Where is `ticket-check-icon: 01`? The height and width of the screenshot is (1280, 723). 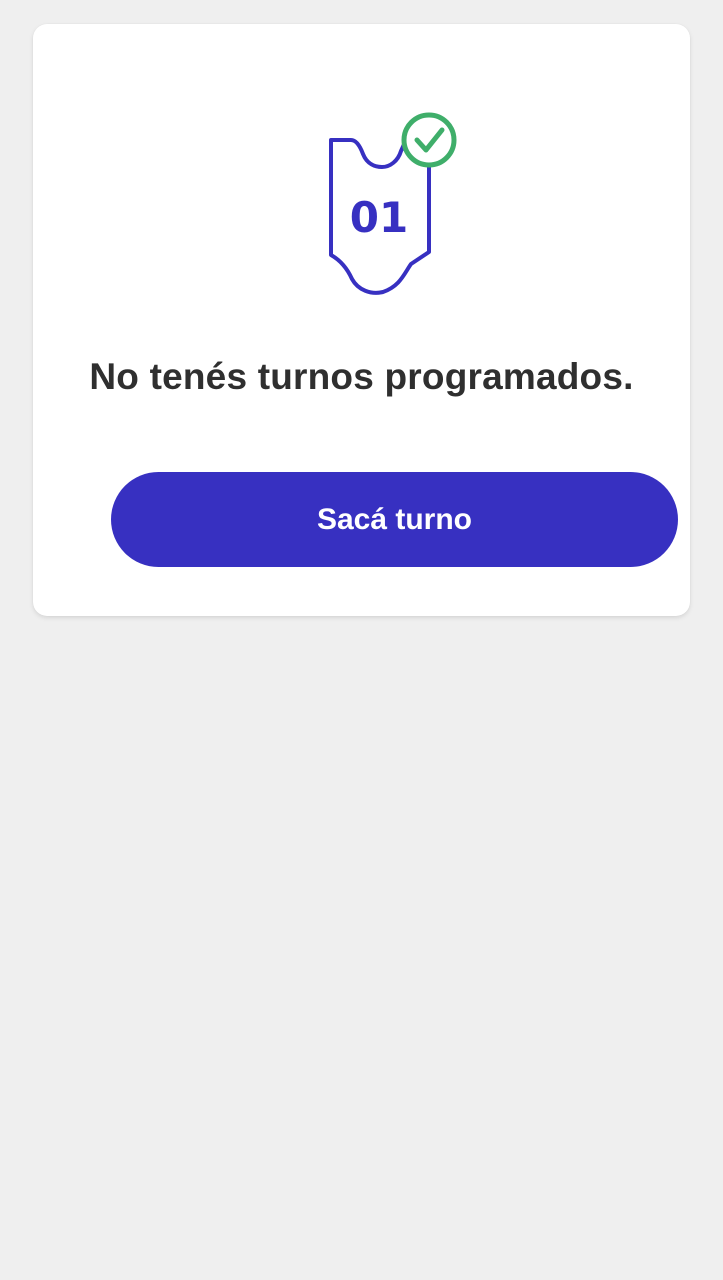 ticket-check-icon: 01 is located at coordinates (393, 203).